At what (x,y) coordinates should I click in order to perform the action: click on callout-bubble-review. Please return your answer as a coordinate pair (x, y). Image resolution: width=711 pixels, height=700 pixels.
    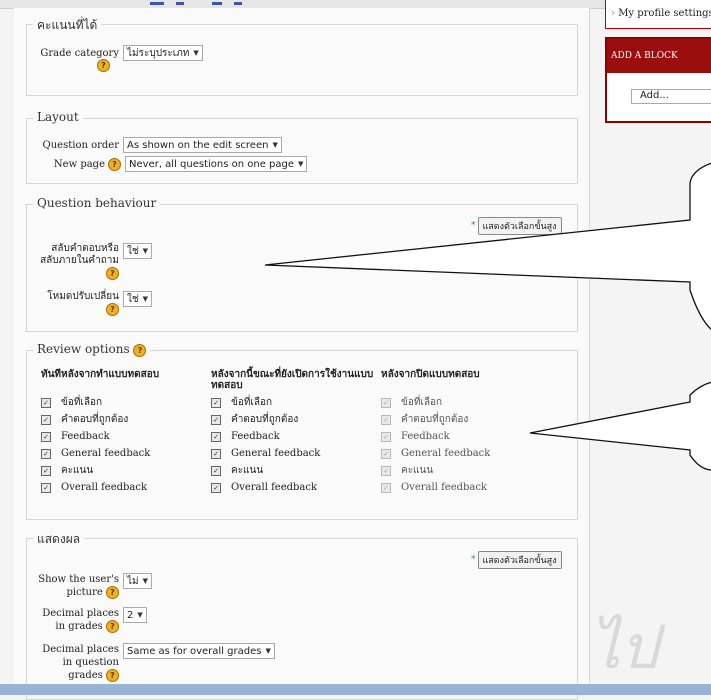
    Looking at the image, I should click on (620, 426).